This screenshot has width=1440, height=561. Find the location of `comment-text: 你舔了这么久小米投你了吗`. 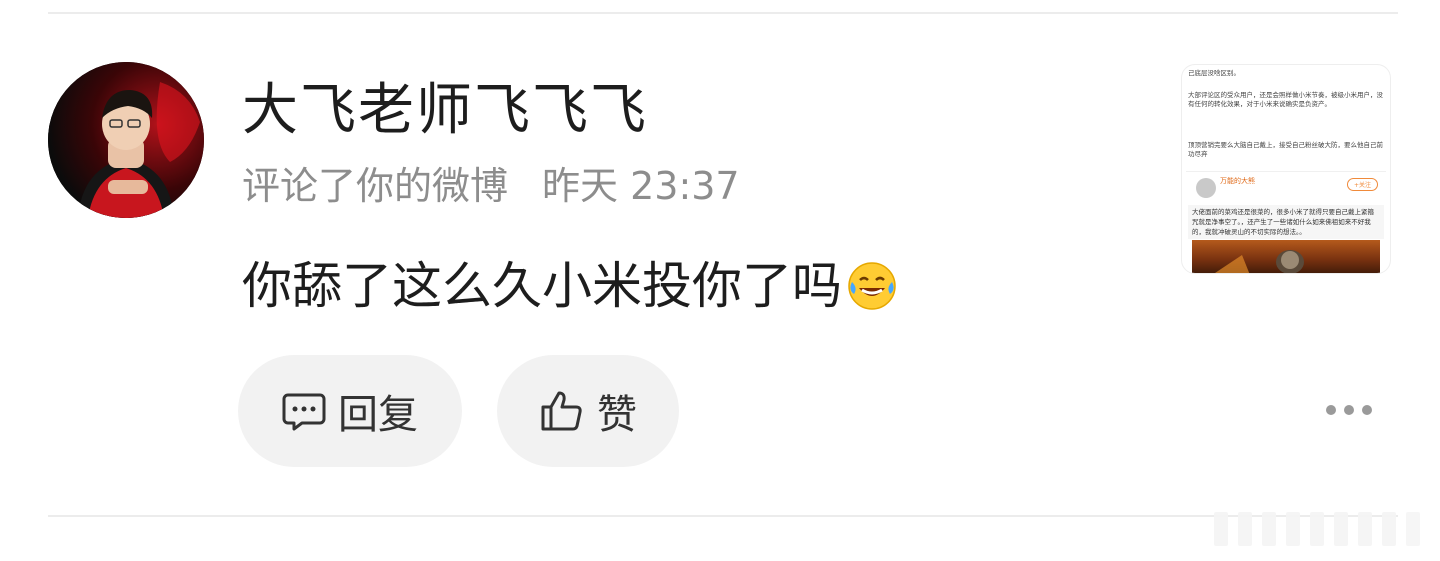

comment-text: 你舔了这么久小米投你了吗 is located at coordinates (570, 286).